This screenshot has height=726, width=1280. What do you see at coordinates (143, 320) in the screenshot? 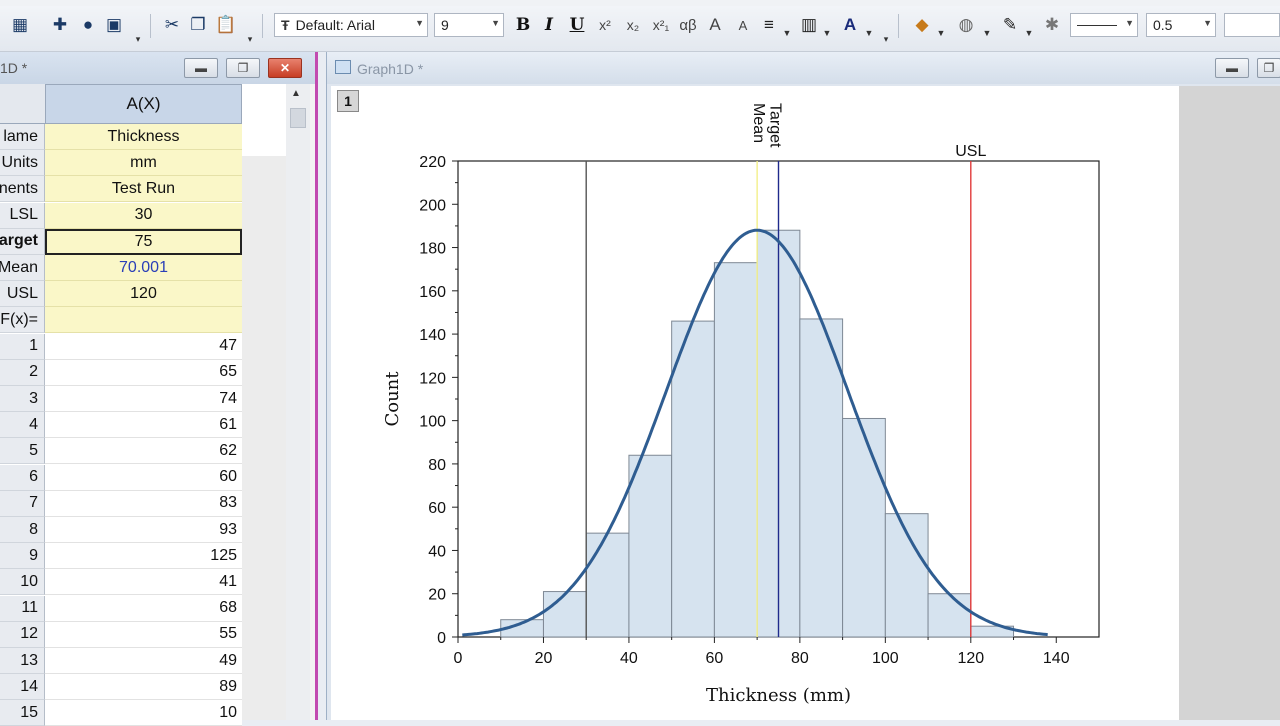
I see `meta-cell` at bounding box center [143, 320].